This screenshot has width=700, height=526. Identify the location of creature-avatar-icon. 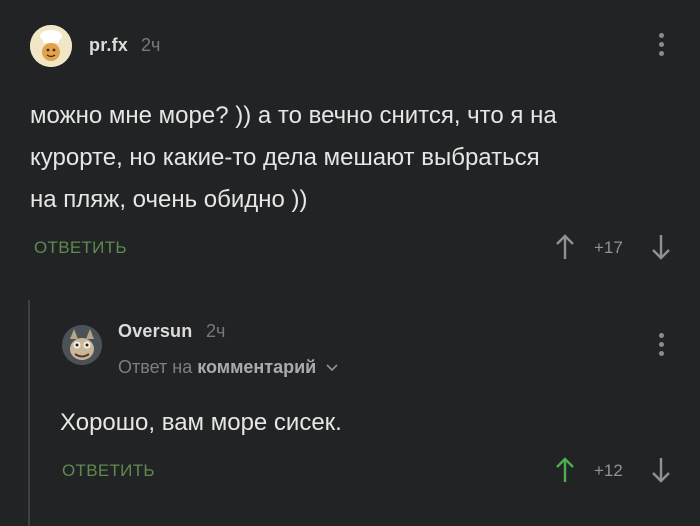
(82, 345).